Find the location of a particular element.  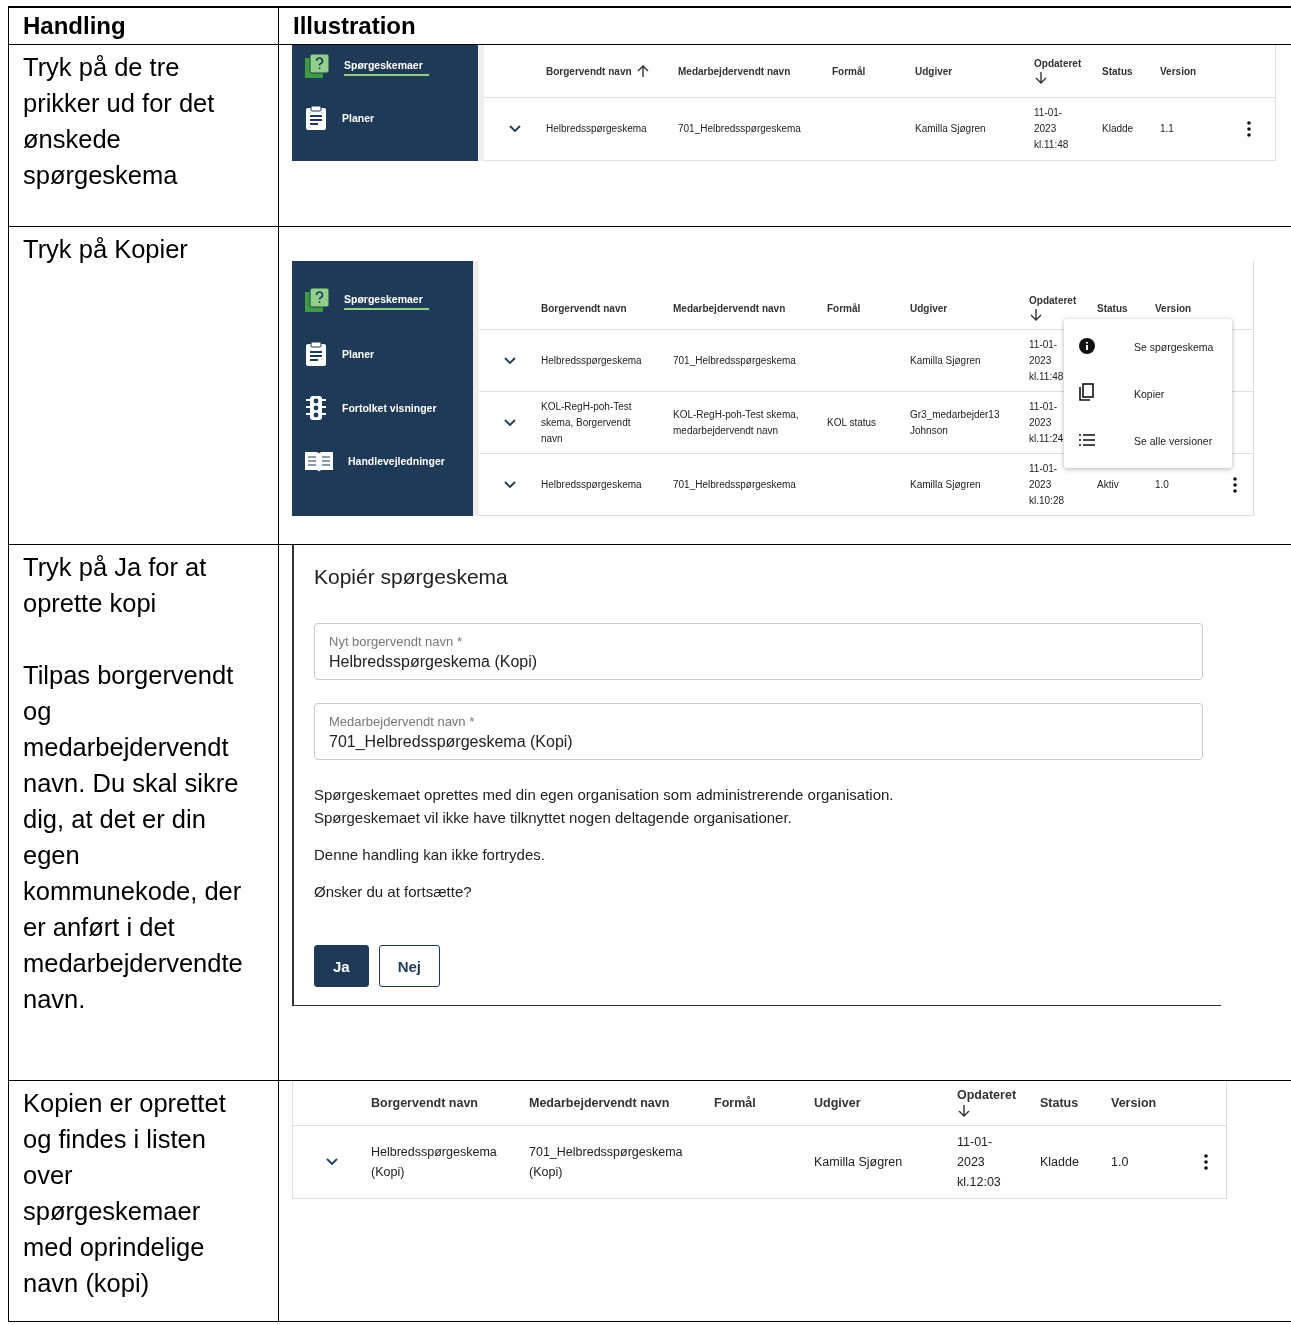

table-cell: KOL-RegH-poh-Test skema, medarbejdervendt navn is located at coordinates (736, 422).